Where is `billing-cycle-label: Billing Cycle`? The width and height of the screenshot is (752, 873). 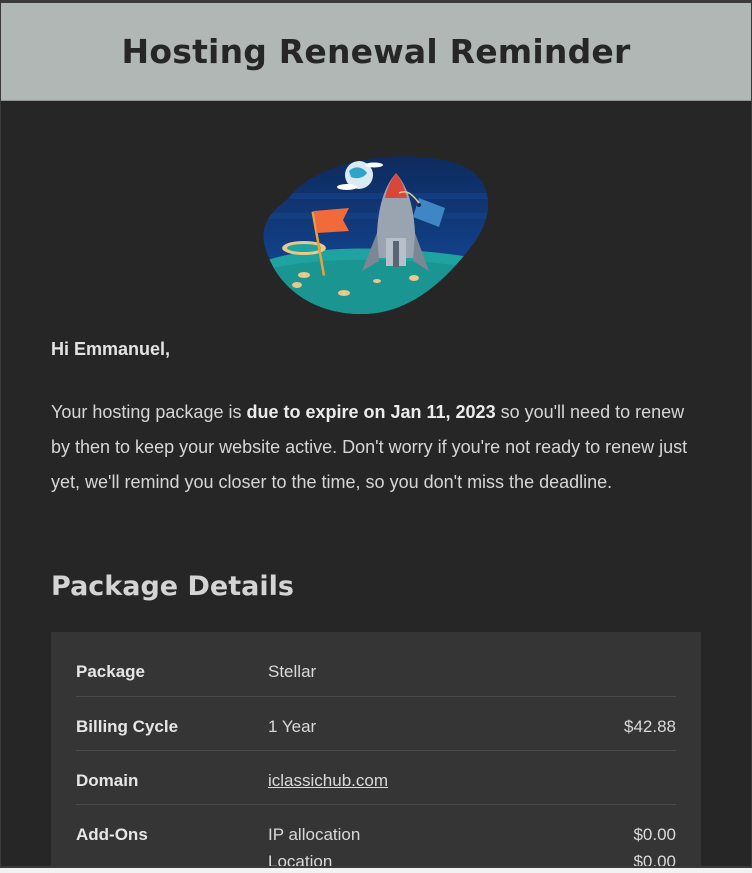
billing-cycle-label: Billing Cycle is located at coordinates (127, 726).